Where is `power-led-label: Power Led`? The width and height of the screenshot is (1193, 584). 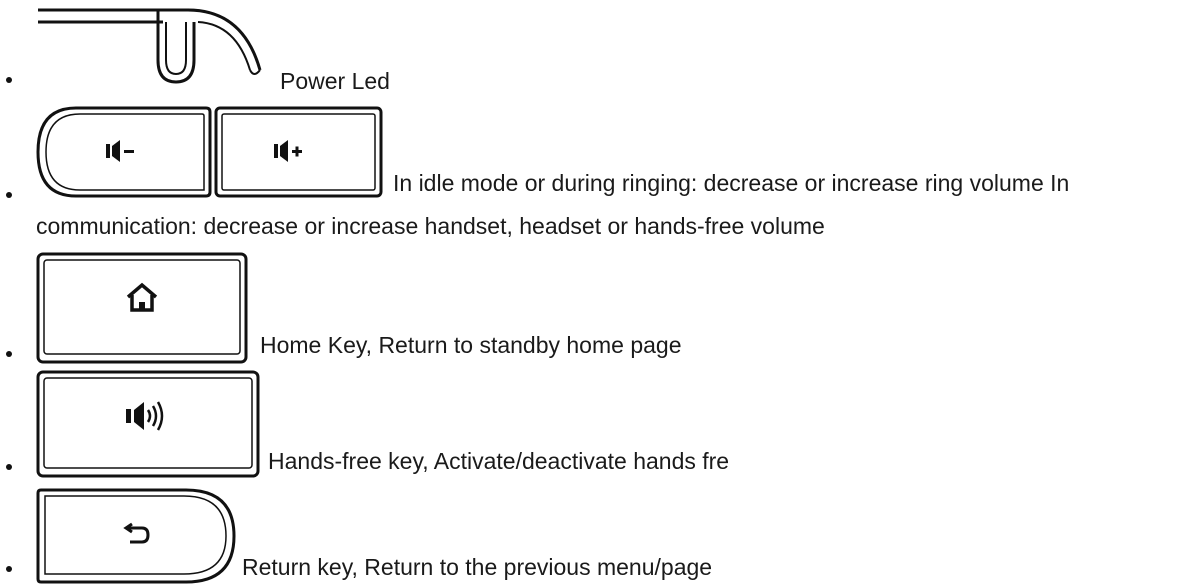
power-led-label: Power Led is located at coordinates (335, 81).